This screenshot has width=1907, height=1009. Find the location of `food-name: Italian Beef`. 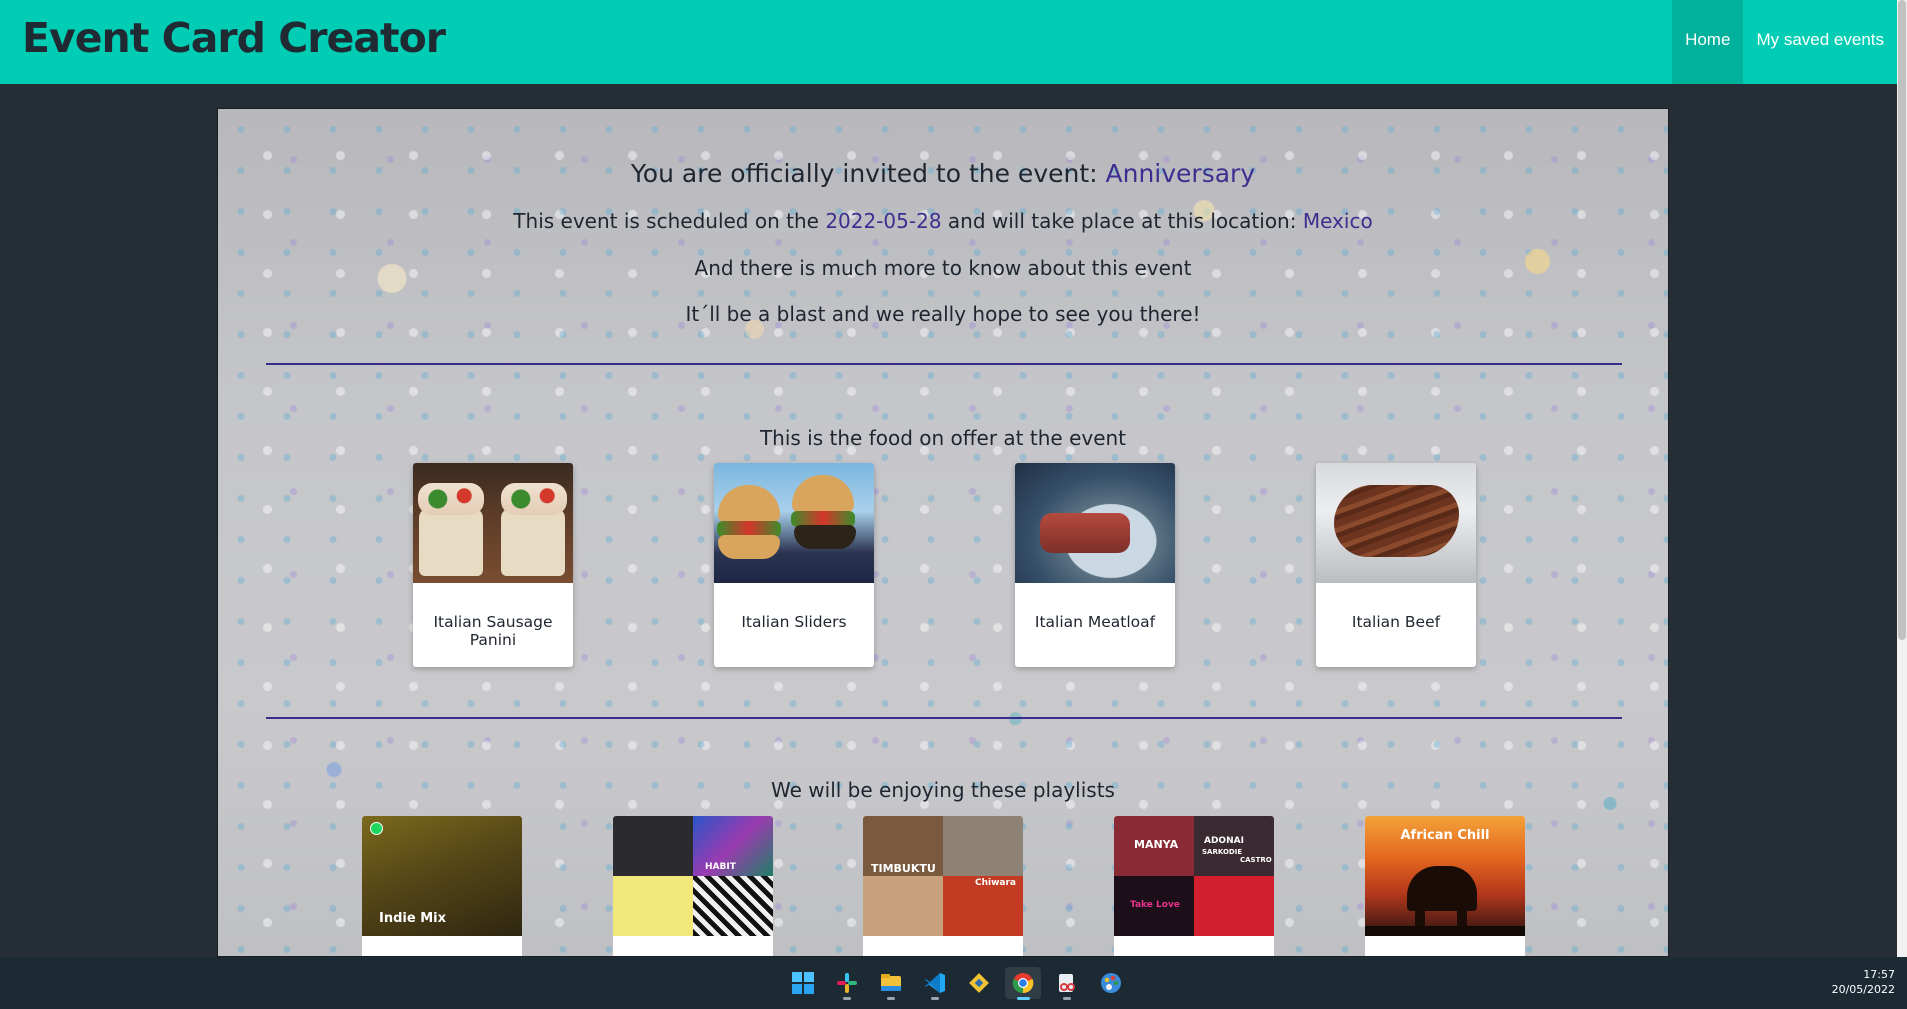

food-name: Italian Beef is located at coordinates (1396, 622).